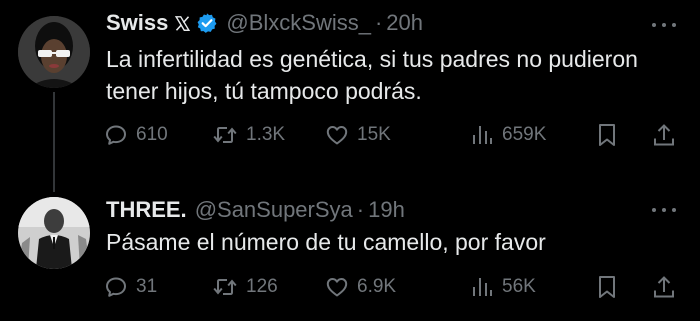  I want to click on views-button: 56K, so click(503, 287).